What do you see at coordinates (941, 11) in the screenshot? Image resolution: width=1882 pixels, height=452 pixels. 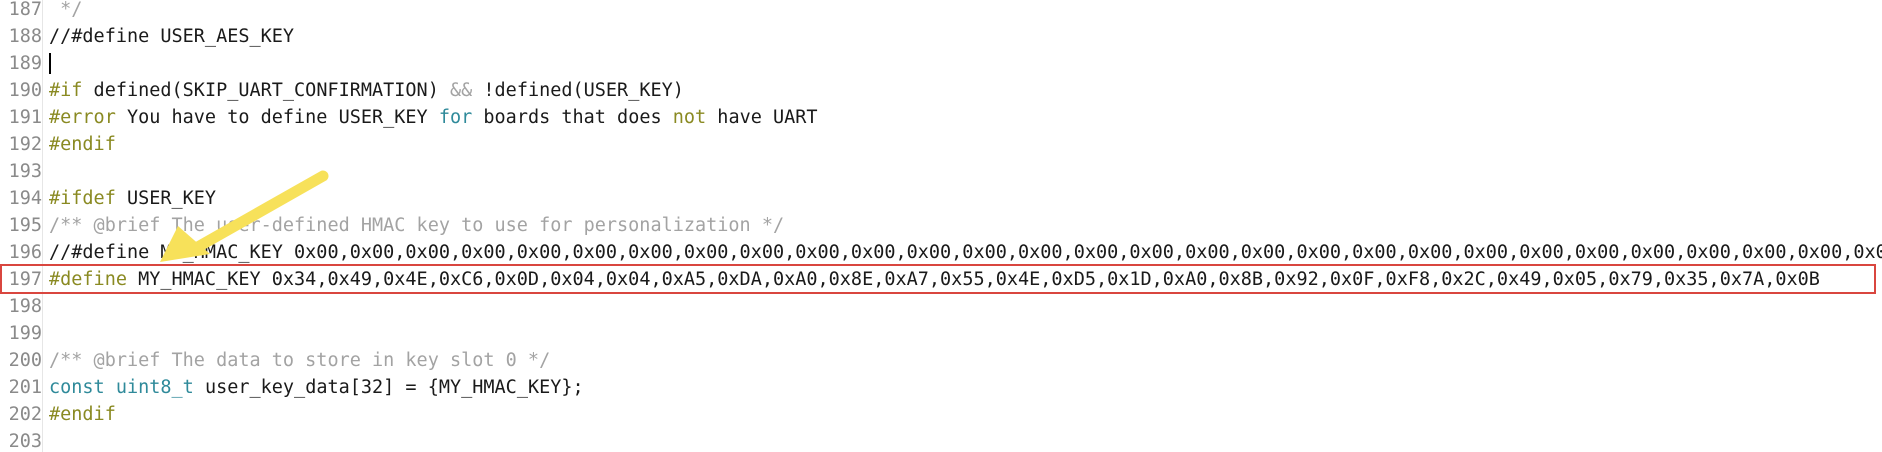 I see `code-line: 187 */` at bounding box center [941, 11].